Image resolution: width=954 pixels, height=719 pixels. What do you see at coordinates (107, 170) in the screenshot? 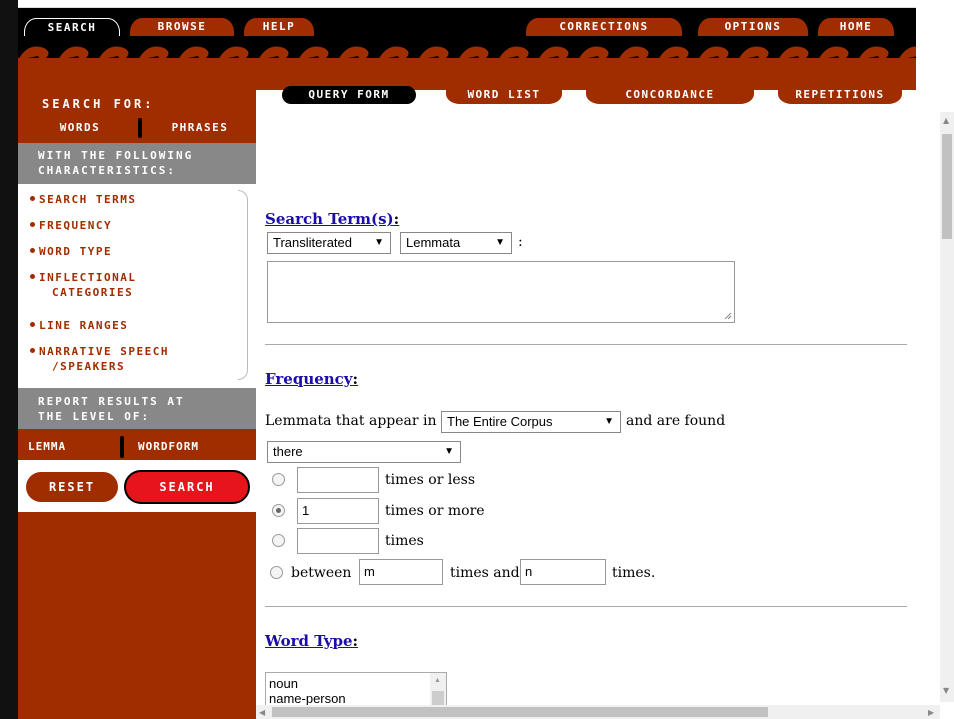
I see `characteristics-header-line2: CHARACTERISTICS:` at bounding box center [107, 170].